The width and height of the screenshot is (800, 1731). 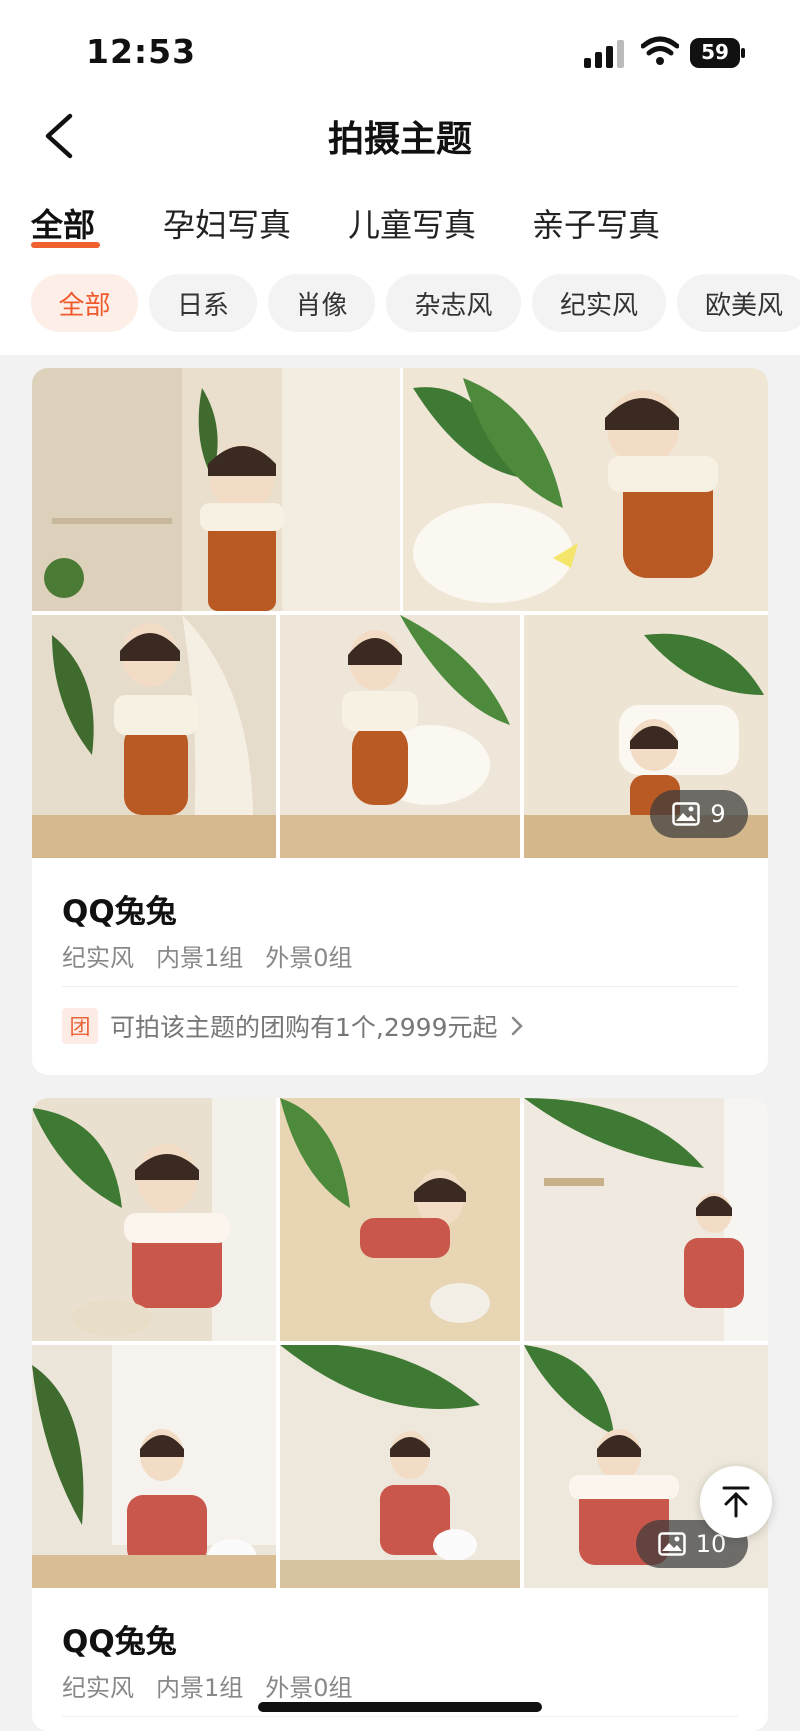 I want to click on style-filters: 全部 日系 肖像 杂志风 纪实风 欧美风, so click(x=400, y=304).